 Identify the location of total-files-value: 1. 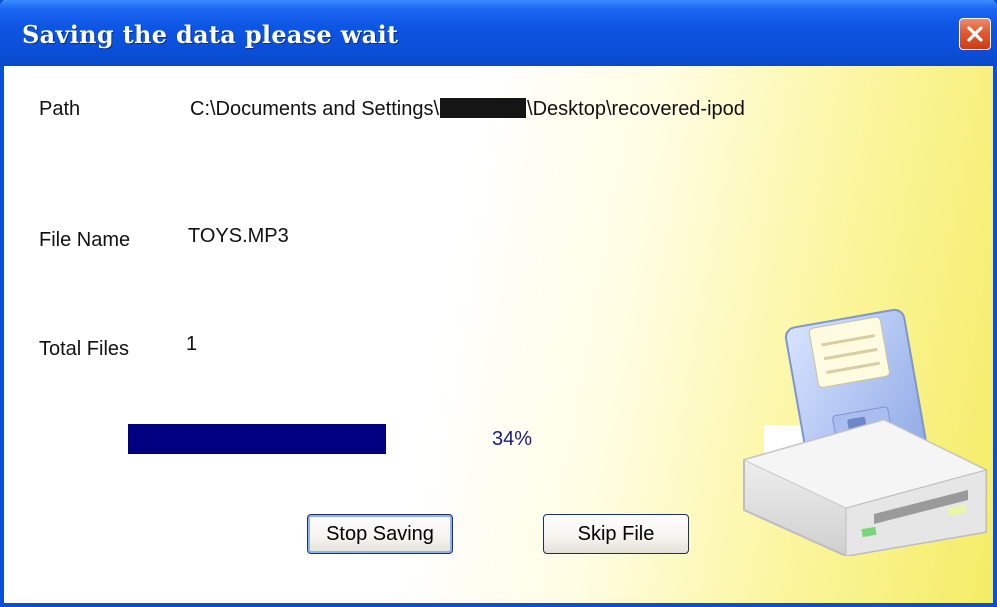
(192, 344).